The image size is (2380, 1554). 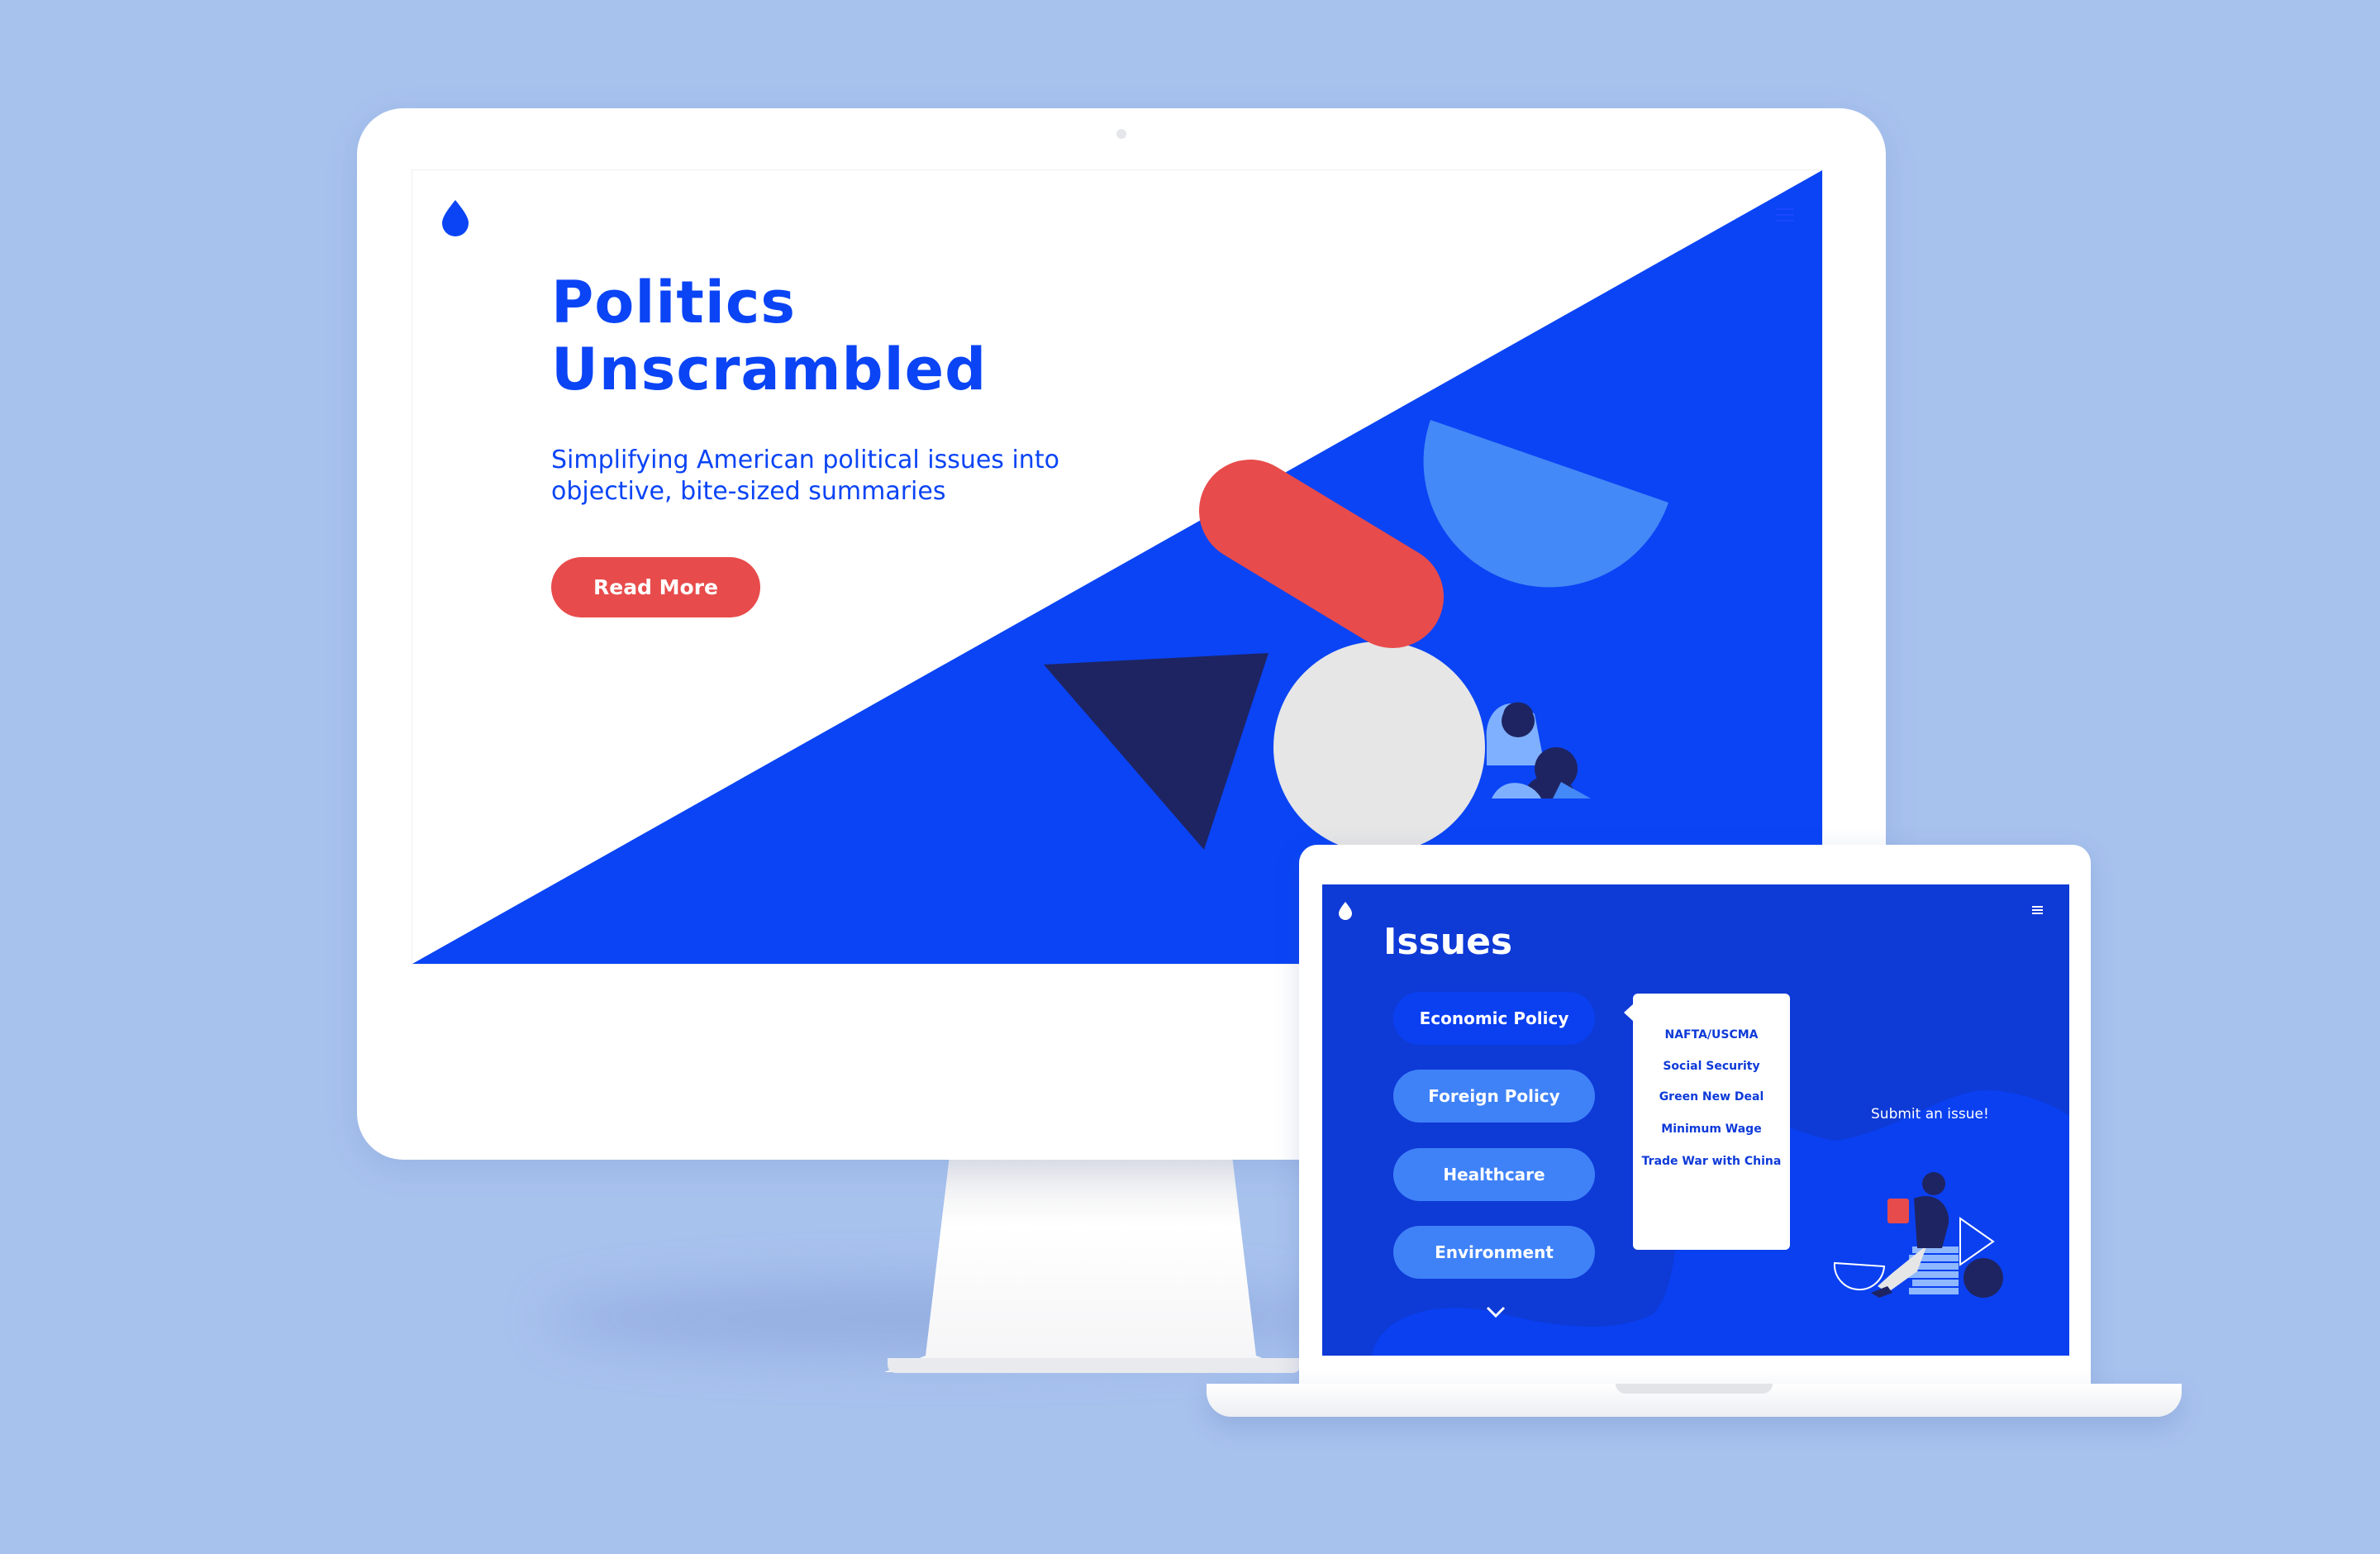 What do you see at coordinates (1711, 1161) in the screenshot?
I see `dropdown-item-trade-war: Trade War with China` at bounding box center [1711, 1161].